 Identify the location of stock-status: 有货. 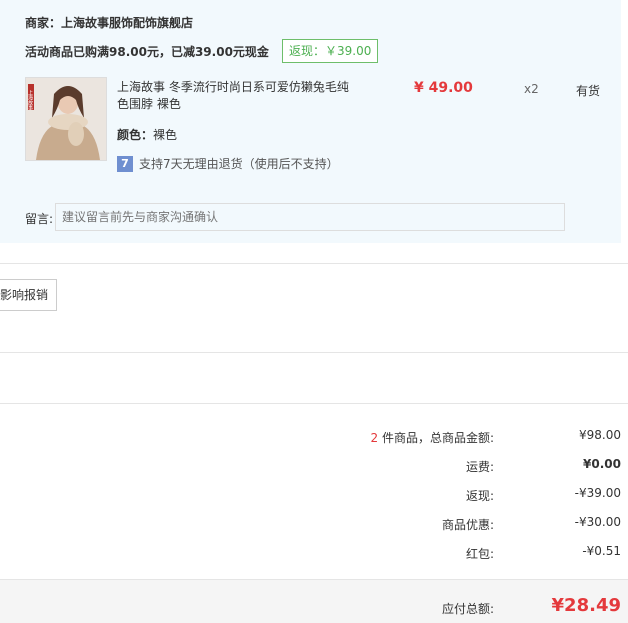
(588, 91).